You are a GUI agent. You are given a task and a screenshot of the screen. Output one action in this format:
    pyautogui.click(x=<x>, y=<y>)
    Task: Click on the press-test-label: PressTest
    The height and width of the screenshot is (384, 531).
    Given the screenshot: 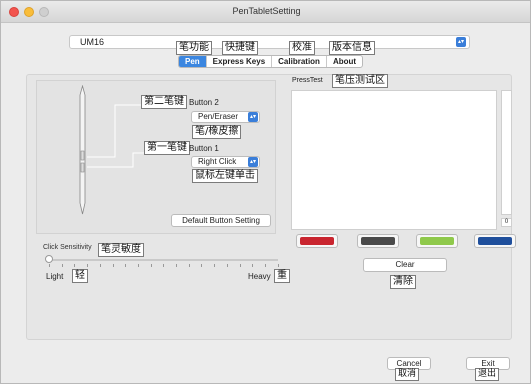 What is the action you would take?
    pyautogui.click(x=307, y=80)
    